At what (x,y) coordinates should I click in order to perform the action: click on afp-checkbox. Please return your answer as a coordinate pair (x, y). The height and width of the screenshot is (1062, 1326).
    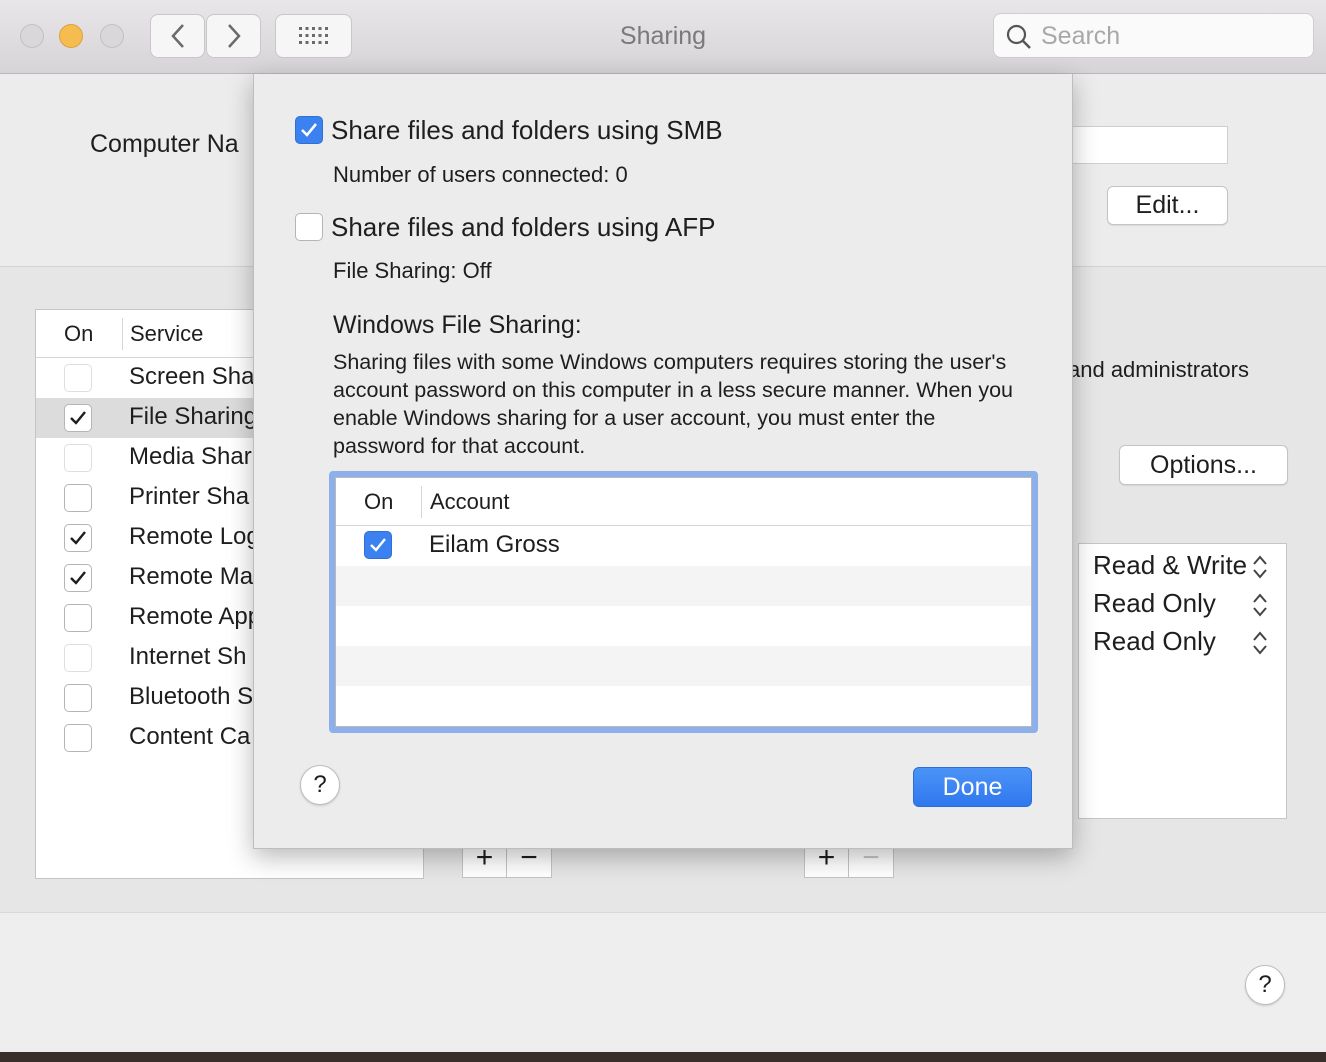
    Looking at the image, I should click on (309, 227).